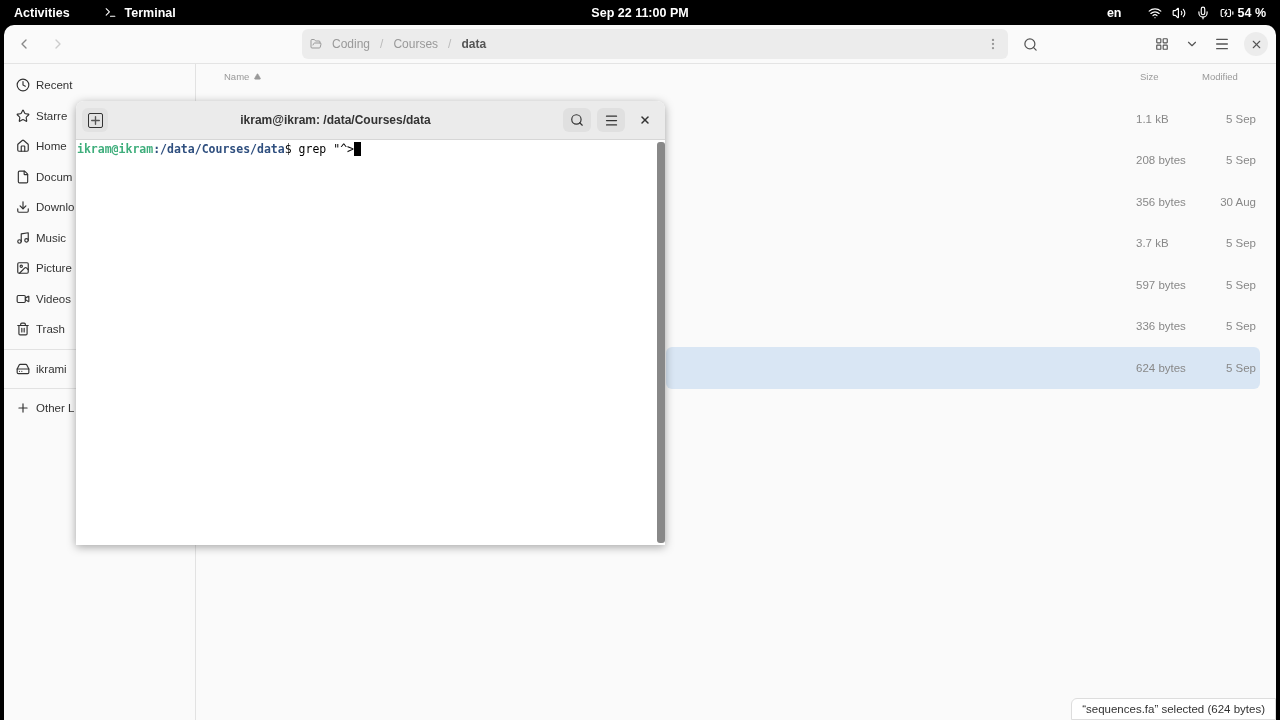 The width and height of the screenshot is (1280, 720). I want to click on sidebar-item: Videos, so click(43, 298).